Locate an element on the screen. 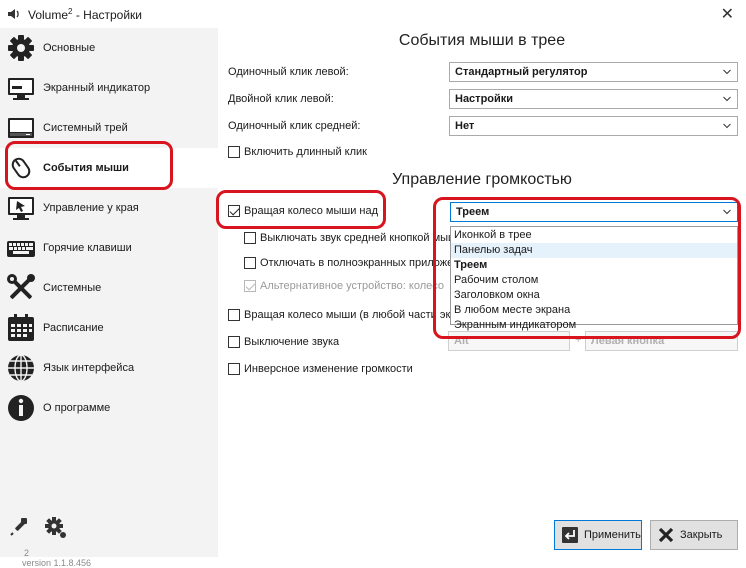  close-icon is located at coordinates (666, 535).